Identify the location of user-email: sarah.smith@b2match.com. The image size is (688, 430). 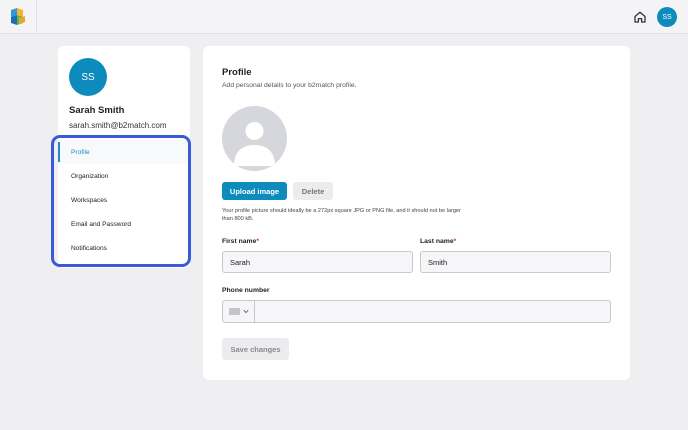
(118, 125).